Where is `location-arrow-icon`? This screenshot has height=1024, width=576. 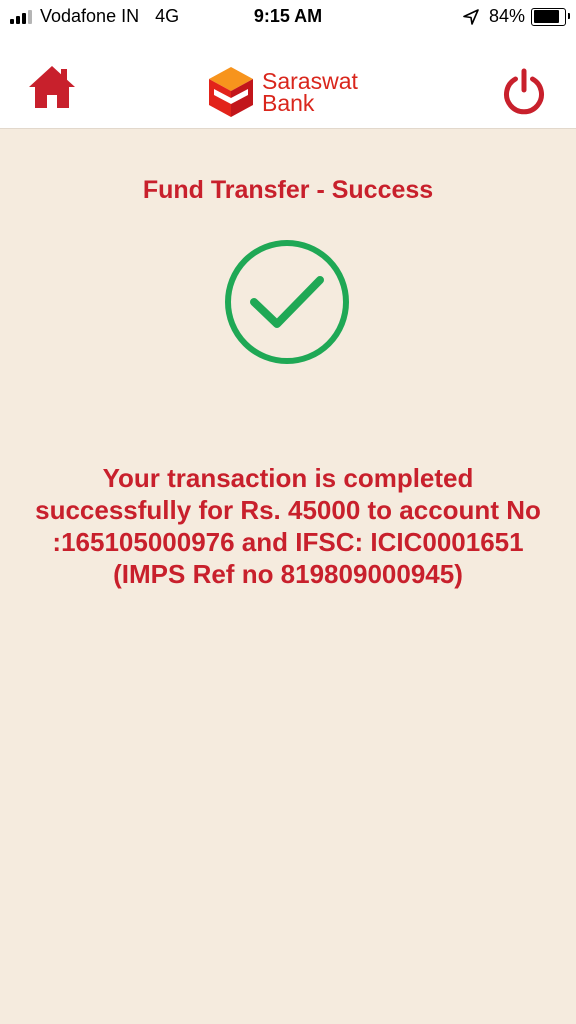 location-arrow-icon is located at coordinates (471, 16).